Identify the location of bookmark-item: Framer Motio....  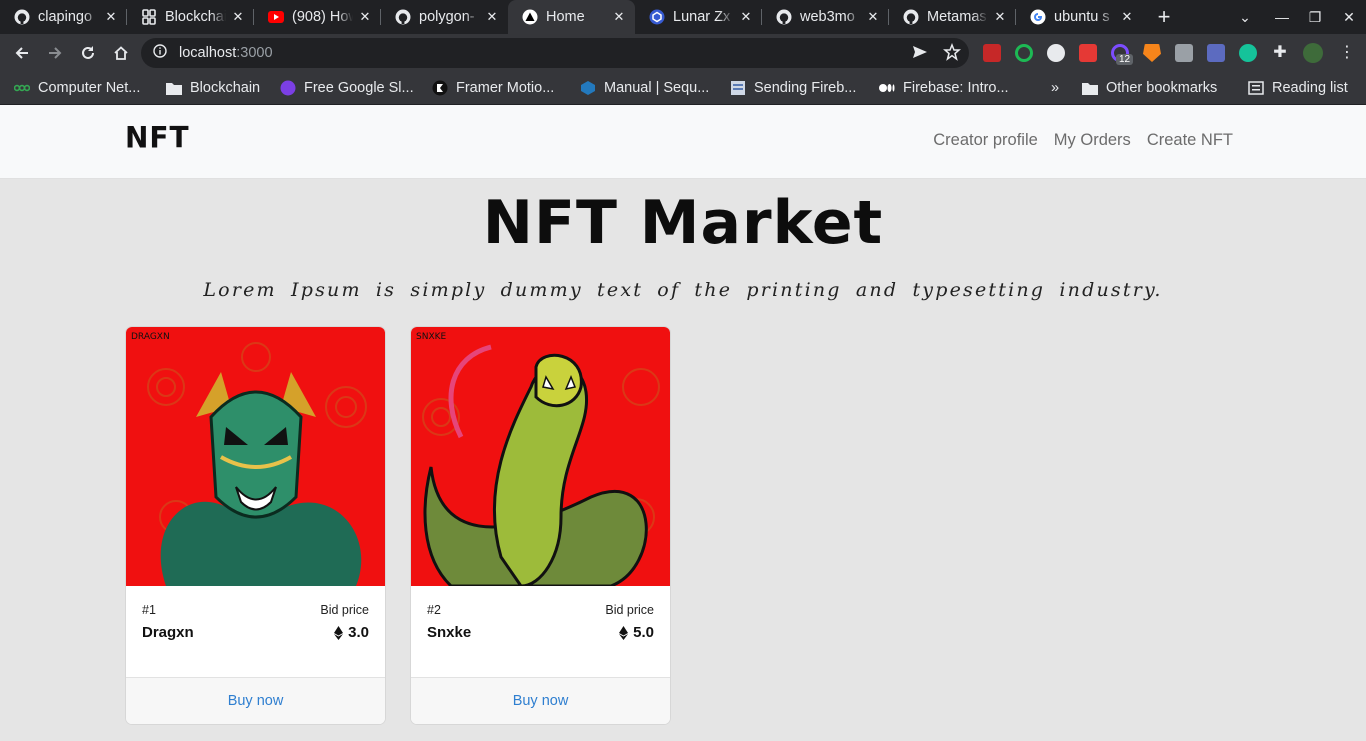
(493, 88).